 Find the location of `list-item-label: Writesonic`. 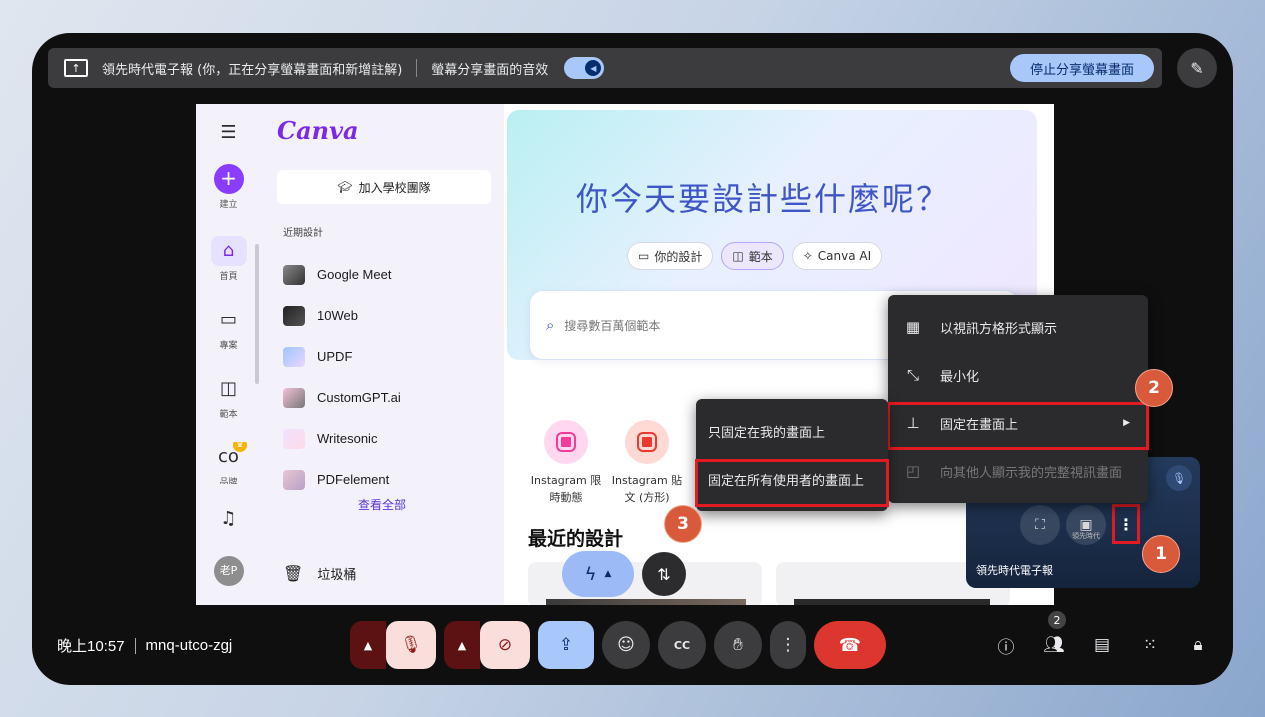

list-item-label: Writesonic is located at coordinates (347, 438).